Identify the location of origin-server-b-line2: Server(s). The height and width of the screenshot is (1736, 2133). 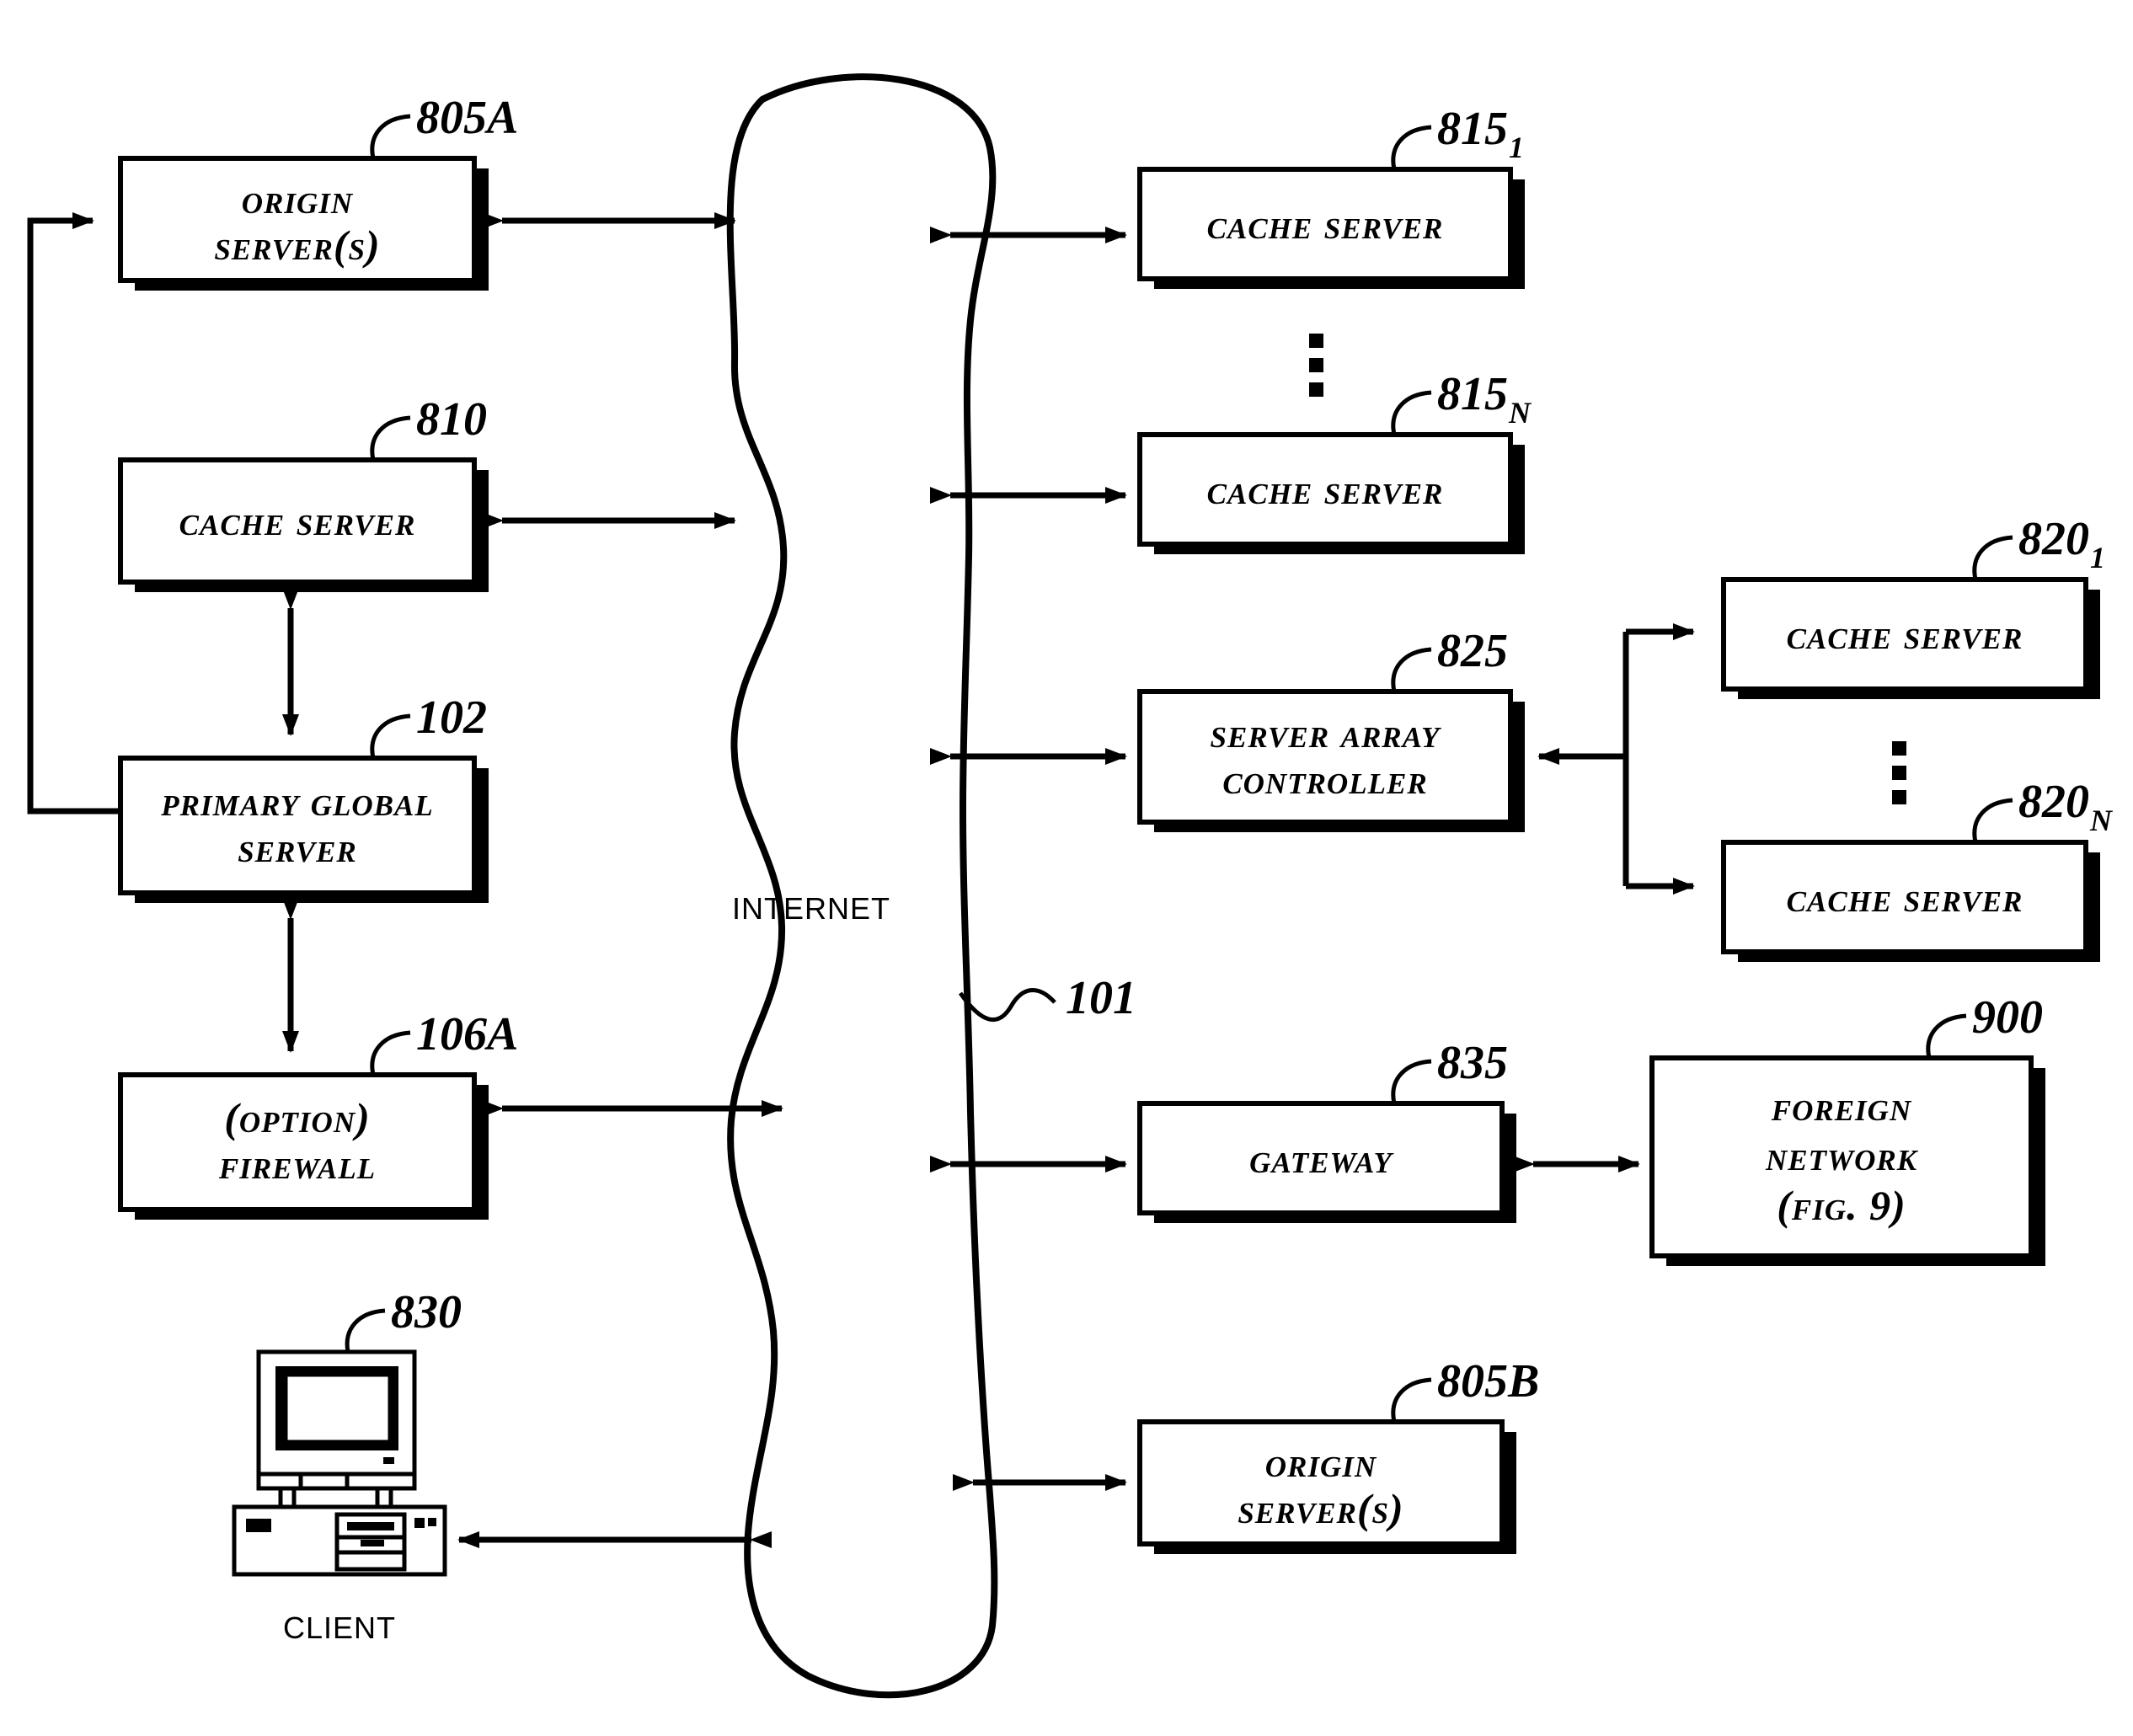
(1320, 1508).